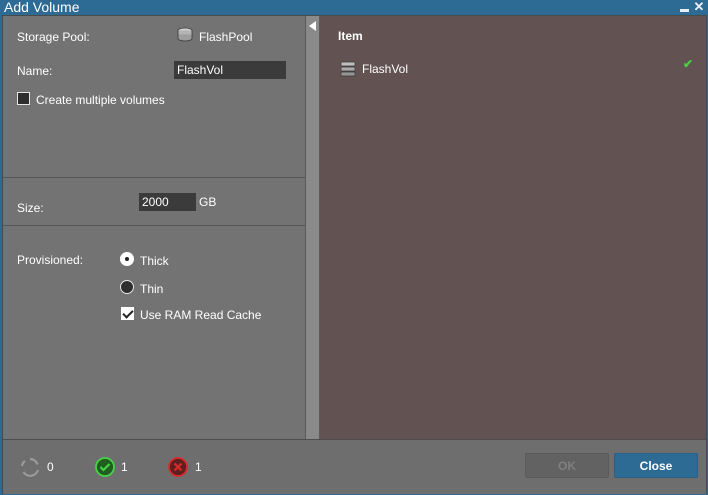  What do you see at coordinates (226, 37) in the screenshot?
I see `storage-pool-value: FlashPool` at bounding box center [226, 37].